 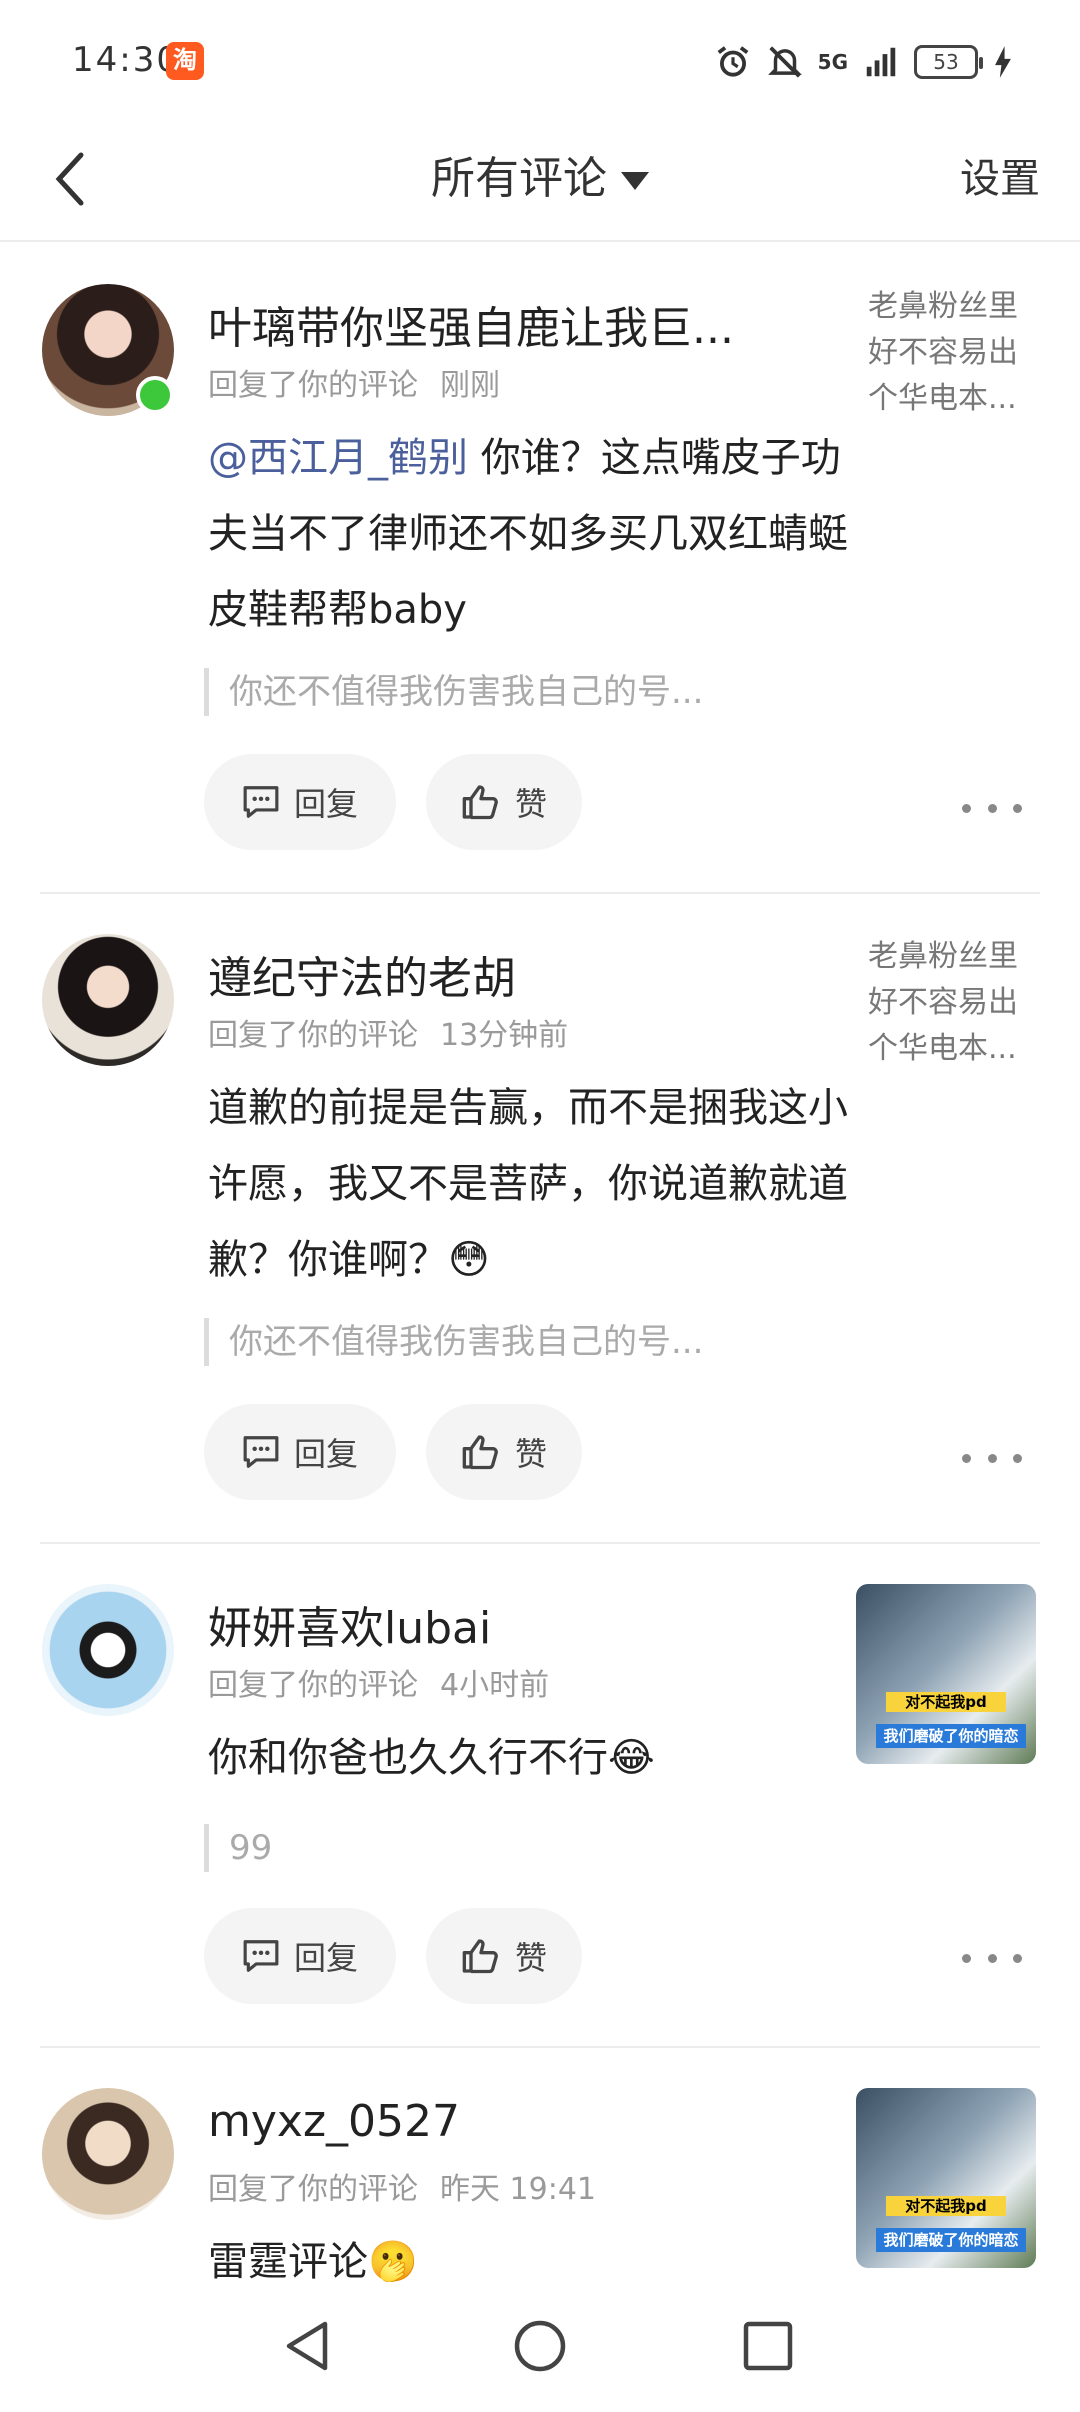 I want to click on status-icons: 5G 53, so click(x=864, y=62).